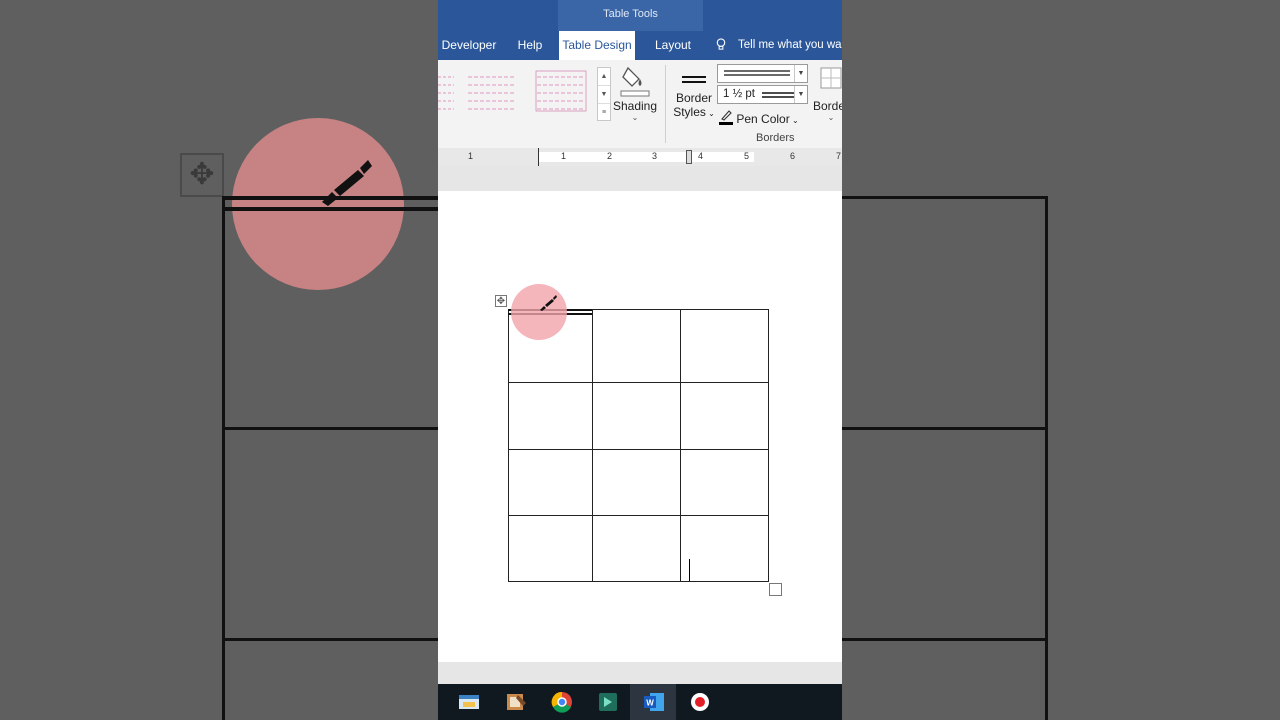 This screenshot has width=1280, height=720. I want to click on text-cursor, so click(689, 570).